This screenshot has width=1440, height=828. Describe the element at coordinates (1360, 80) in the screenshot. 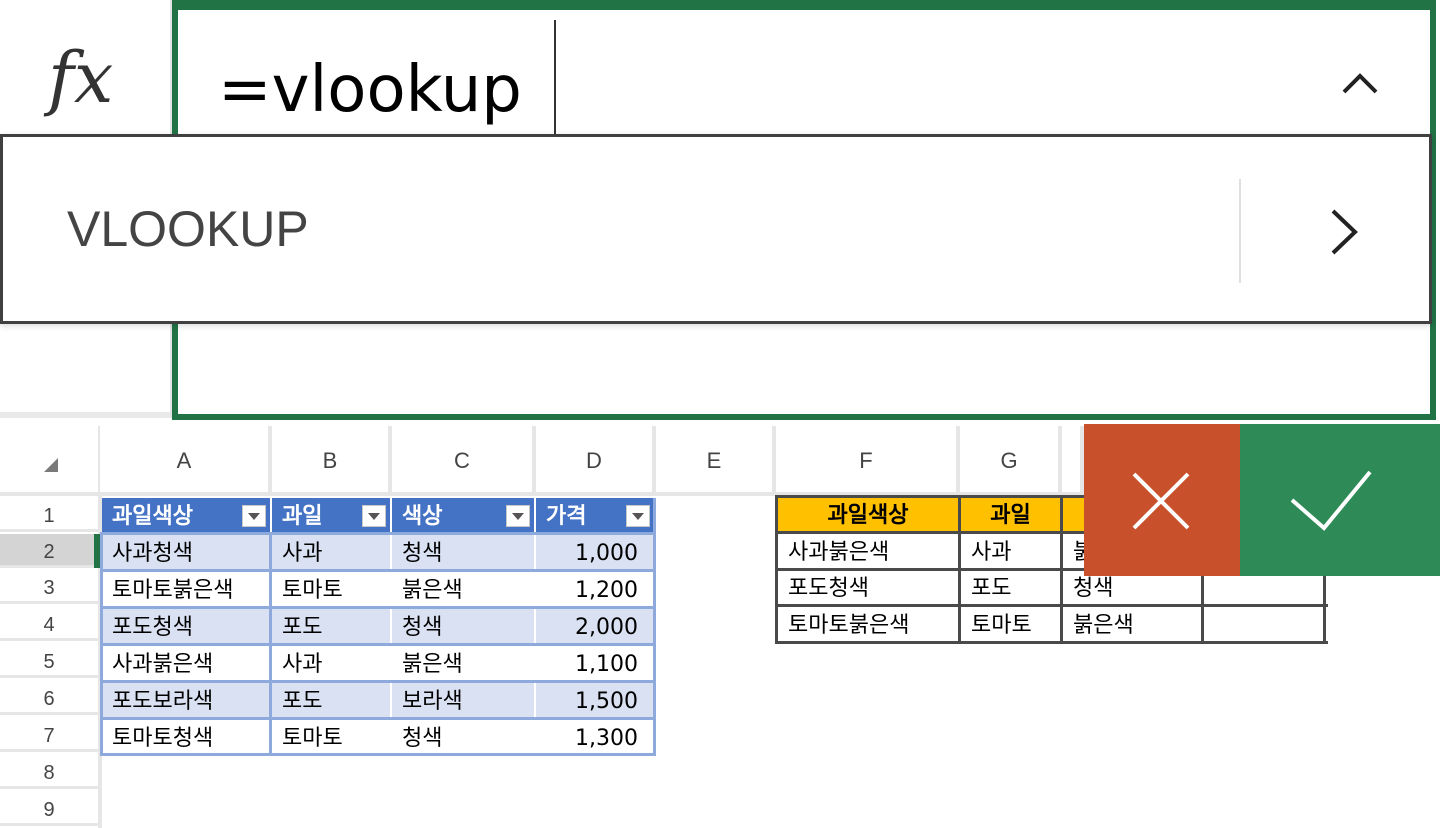

I see `chevron-up-icon` at that location.